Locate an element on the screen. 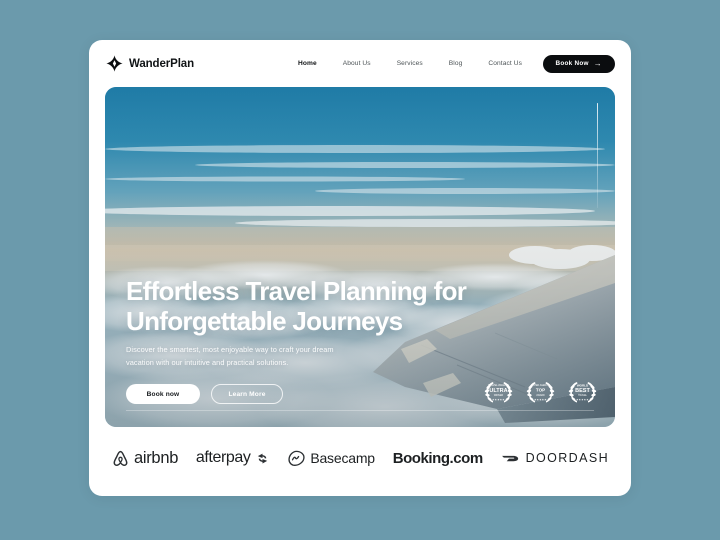  award-title: ULTRA is located at coordinates (498, 391).